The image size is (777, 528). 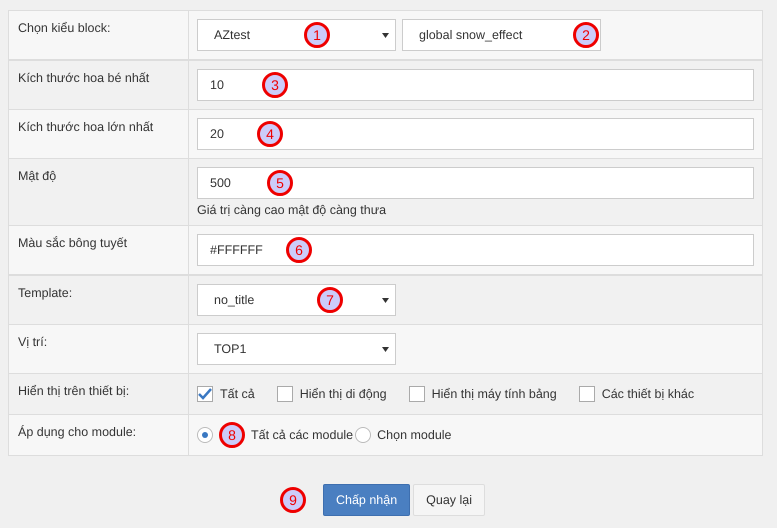 I want to click on radio-label: Tất cả các module, so click(x=302, y=435).